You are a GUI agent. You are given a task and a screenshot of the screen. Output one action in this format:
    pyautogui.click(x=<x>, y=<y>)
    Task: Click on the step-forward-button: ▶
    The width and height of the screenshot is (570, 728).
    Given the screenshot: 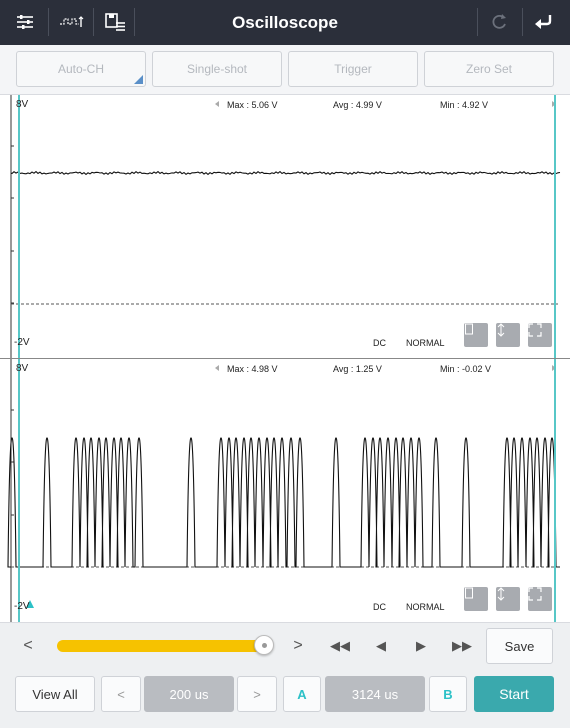 What is the action you would take?
    pyautogui.click(x=421, y=646)
    